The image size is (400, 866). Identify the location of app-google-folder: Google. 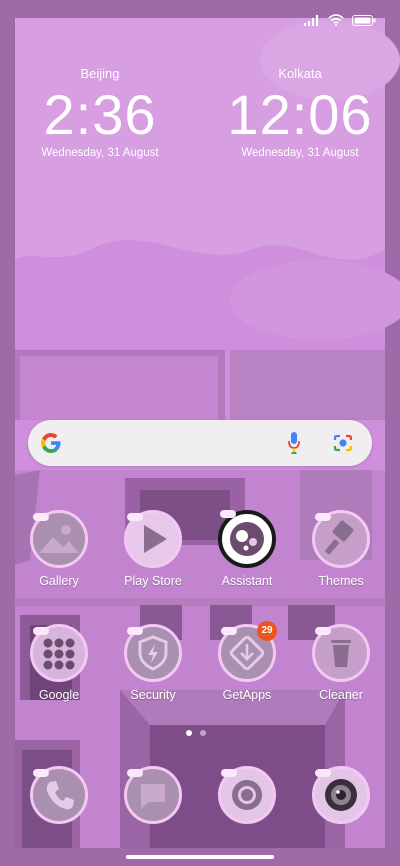
(59, 663).